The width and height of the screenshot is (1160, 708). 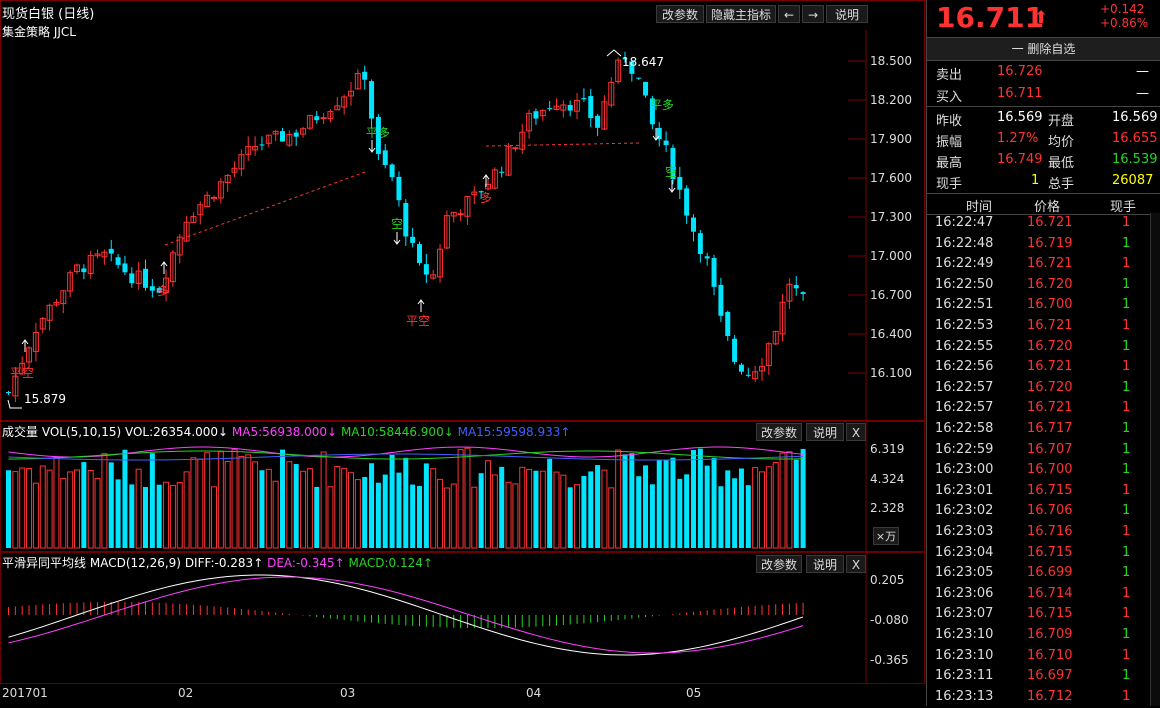 I want to click on tick-row: 16:23:03 16.716 1, so click(x=1044, y=532).